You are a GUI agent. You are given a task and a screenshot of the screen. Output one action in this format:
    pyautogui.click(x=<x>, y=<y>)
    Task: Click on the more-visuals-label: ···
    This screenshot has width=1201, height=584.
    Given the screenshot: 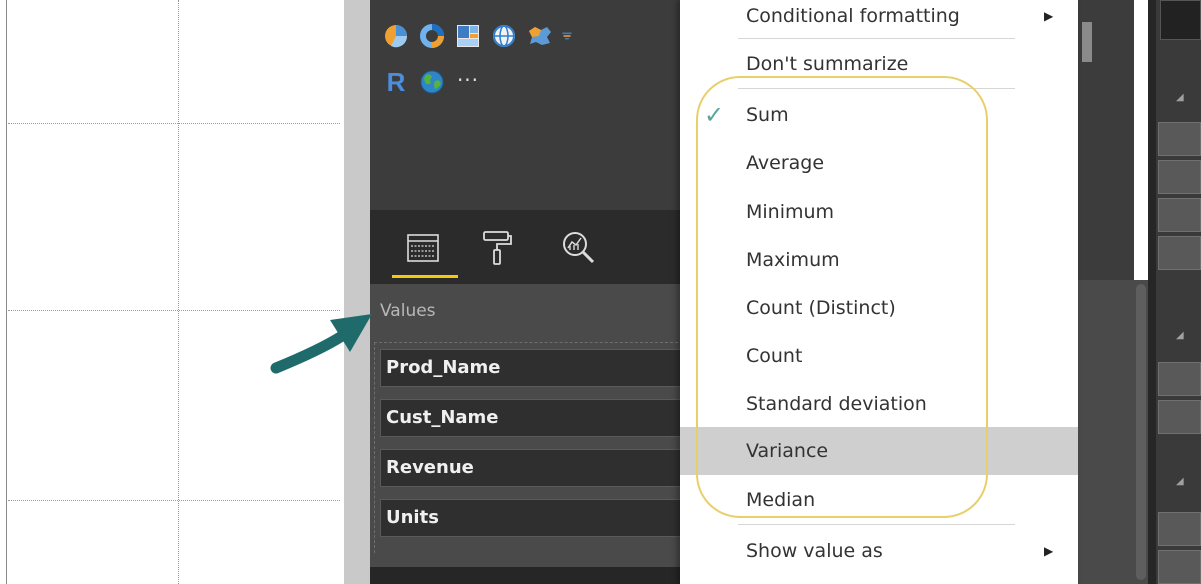 What is the action you would take?
    pyautogui.click(x=468, y=80)
    